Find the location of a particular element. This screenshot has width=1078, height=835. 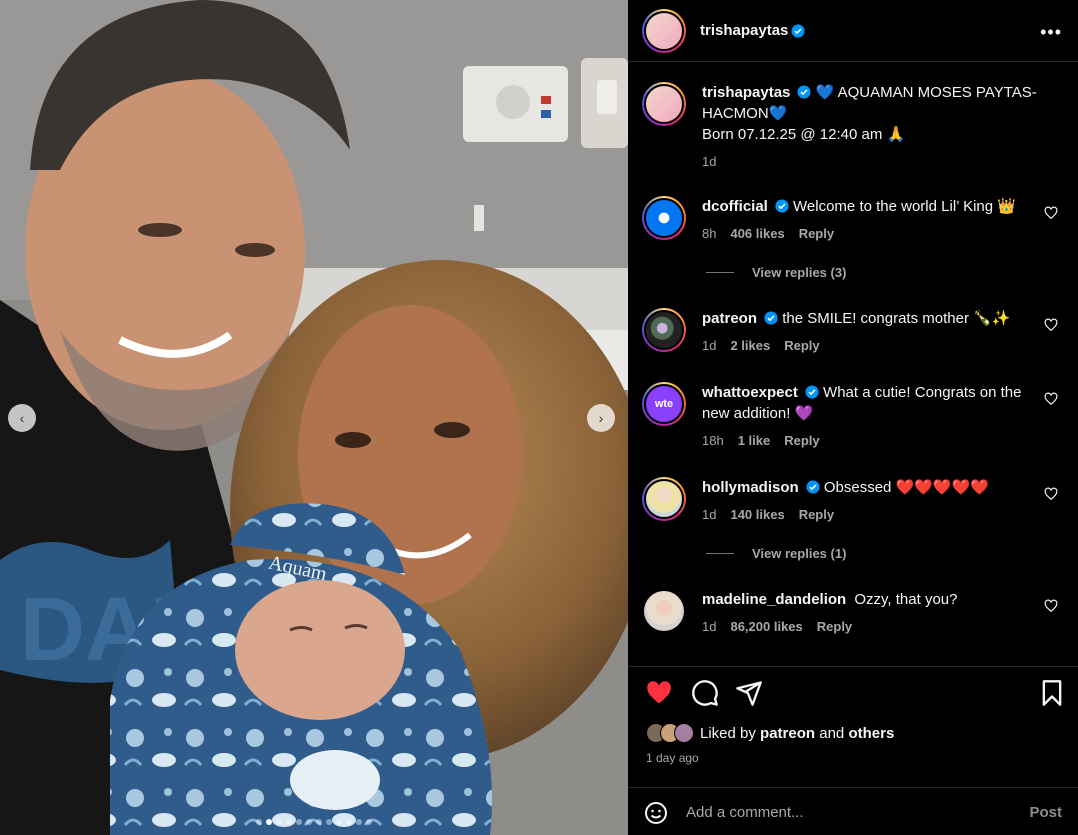

caption-time: 1d is located at coordinates (709, 161).